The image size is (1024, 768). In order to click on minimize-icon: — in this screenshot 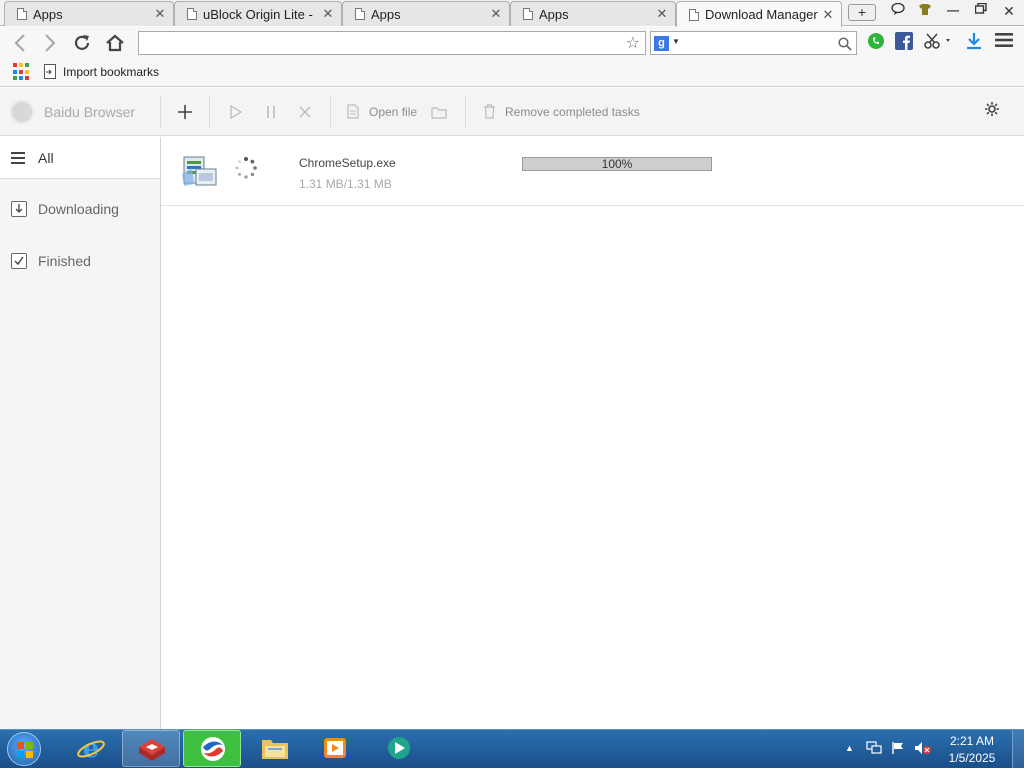, I will do `click(953, 10)`.